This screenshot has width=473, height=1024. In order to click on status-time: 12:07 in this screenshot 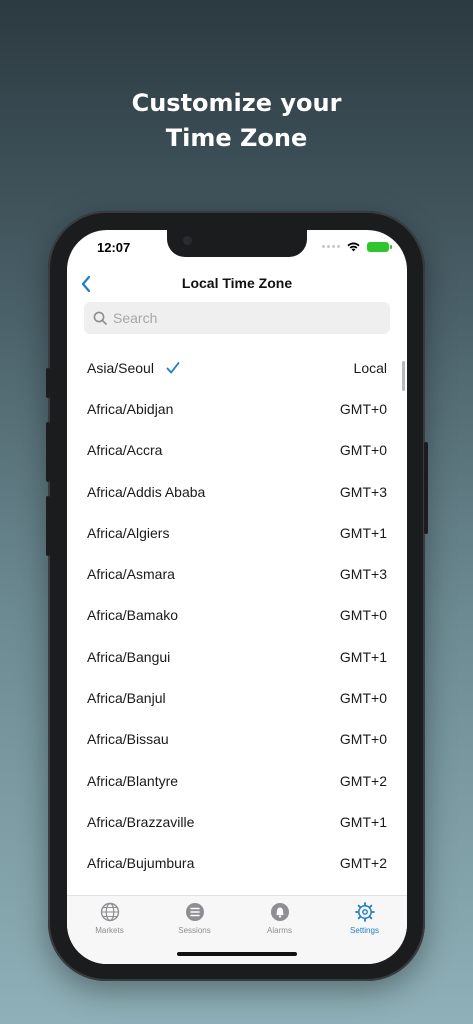, I will do `click(114, 247)`.